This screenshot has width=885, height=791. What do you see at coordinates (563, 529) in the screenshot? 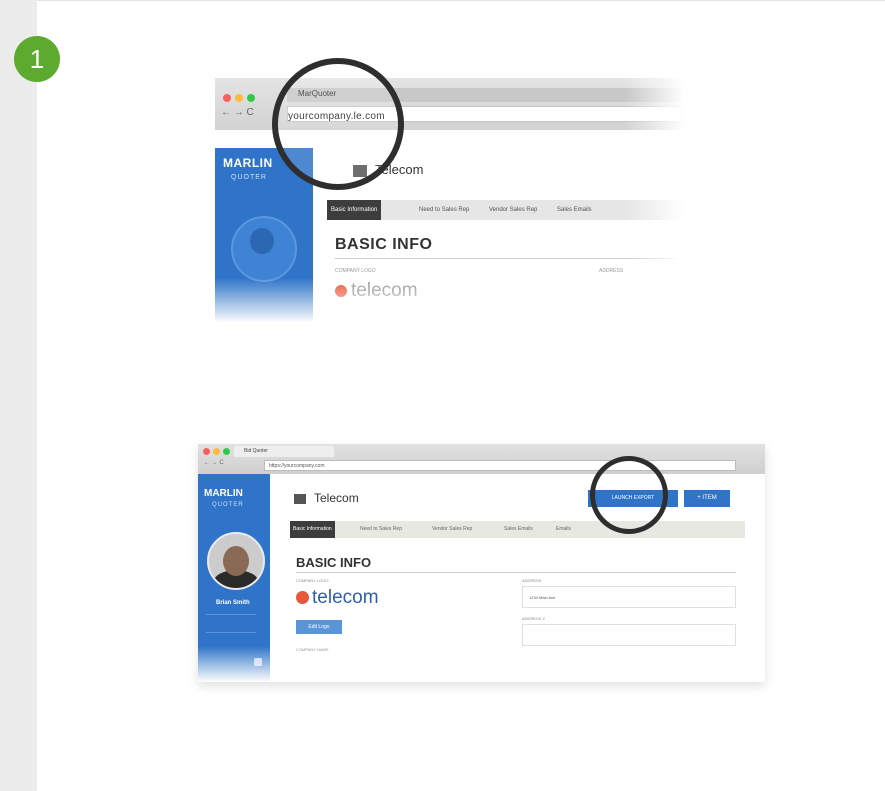
I see `tab-emails: Emails` at bounding box center [563, 529].